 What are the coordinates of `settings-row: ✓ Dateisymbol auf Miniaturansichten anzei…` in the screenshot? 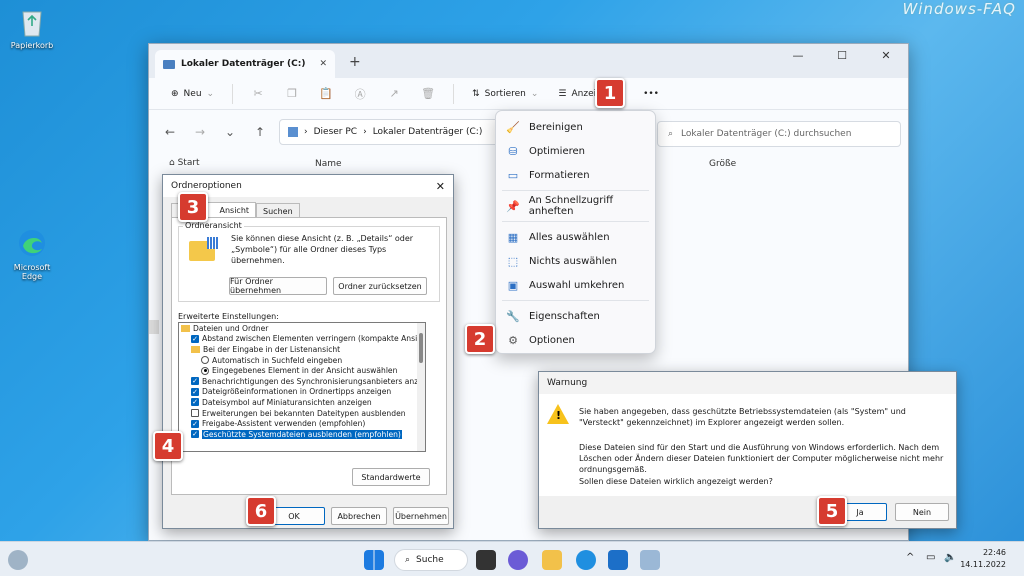 It's located at (302, 402).